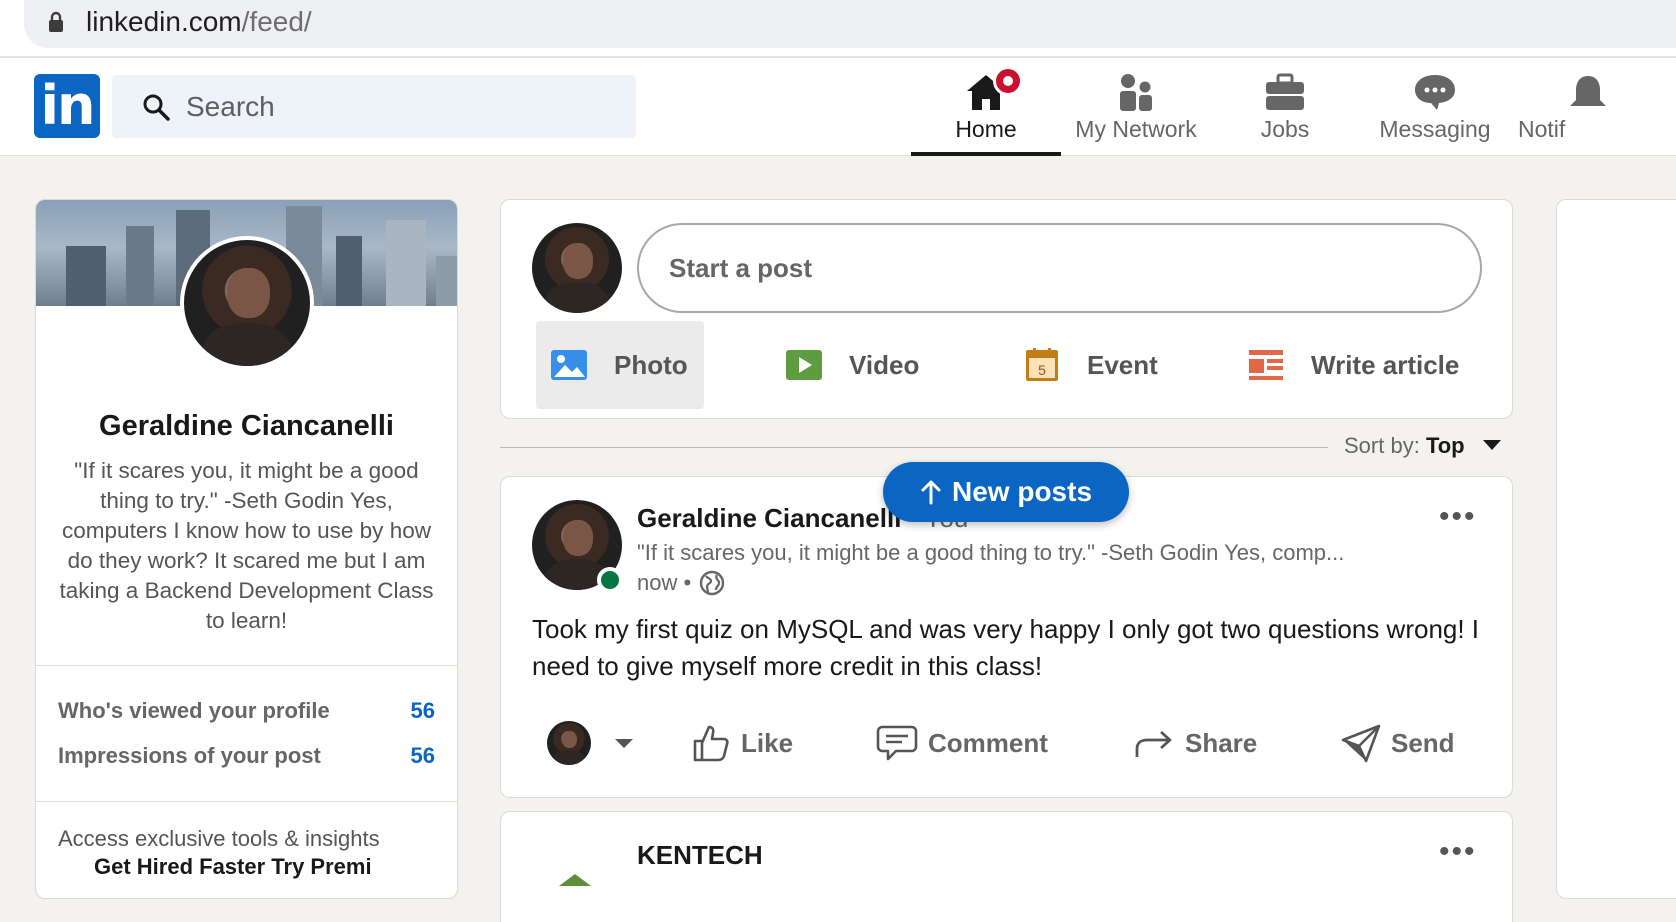  I want to click on video-label: Video, so click(884, 364).